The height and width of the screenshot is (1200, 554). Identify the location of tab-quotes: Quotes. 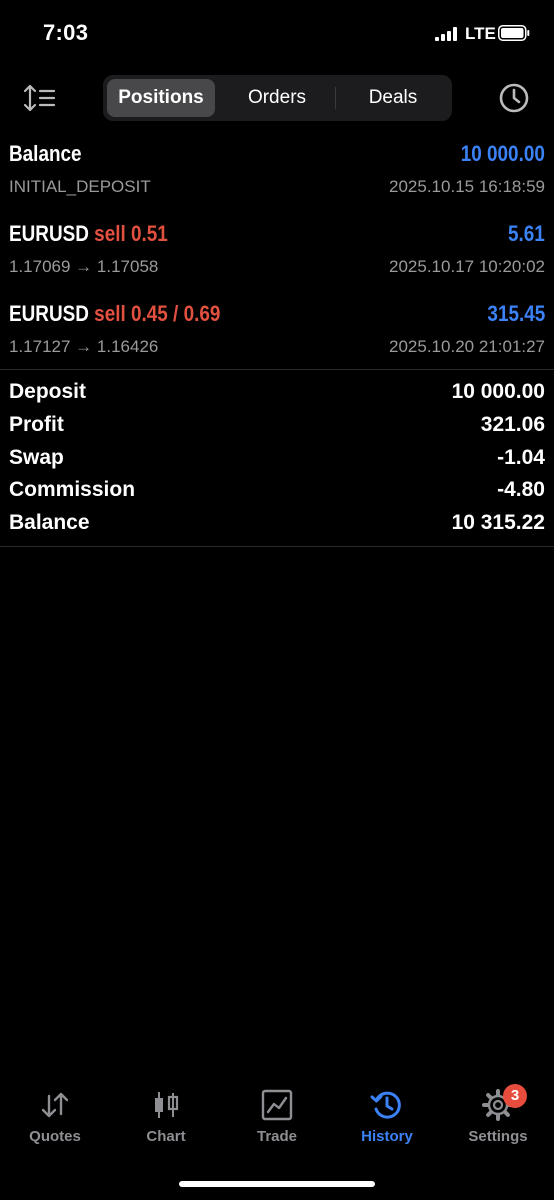
(55, 1117).